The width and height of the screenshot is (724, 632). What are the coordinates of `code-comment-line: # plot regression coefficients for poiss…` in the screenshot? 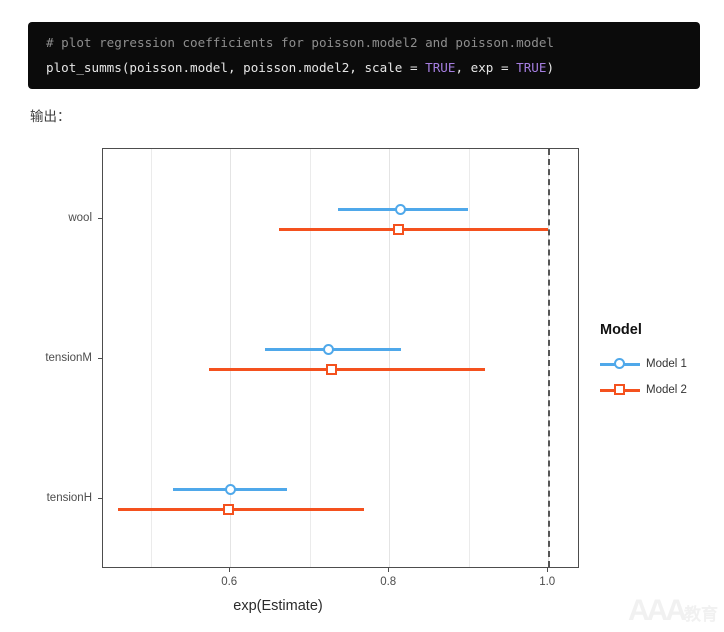 It's located at (364, 42).